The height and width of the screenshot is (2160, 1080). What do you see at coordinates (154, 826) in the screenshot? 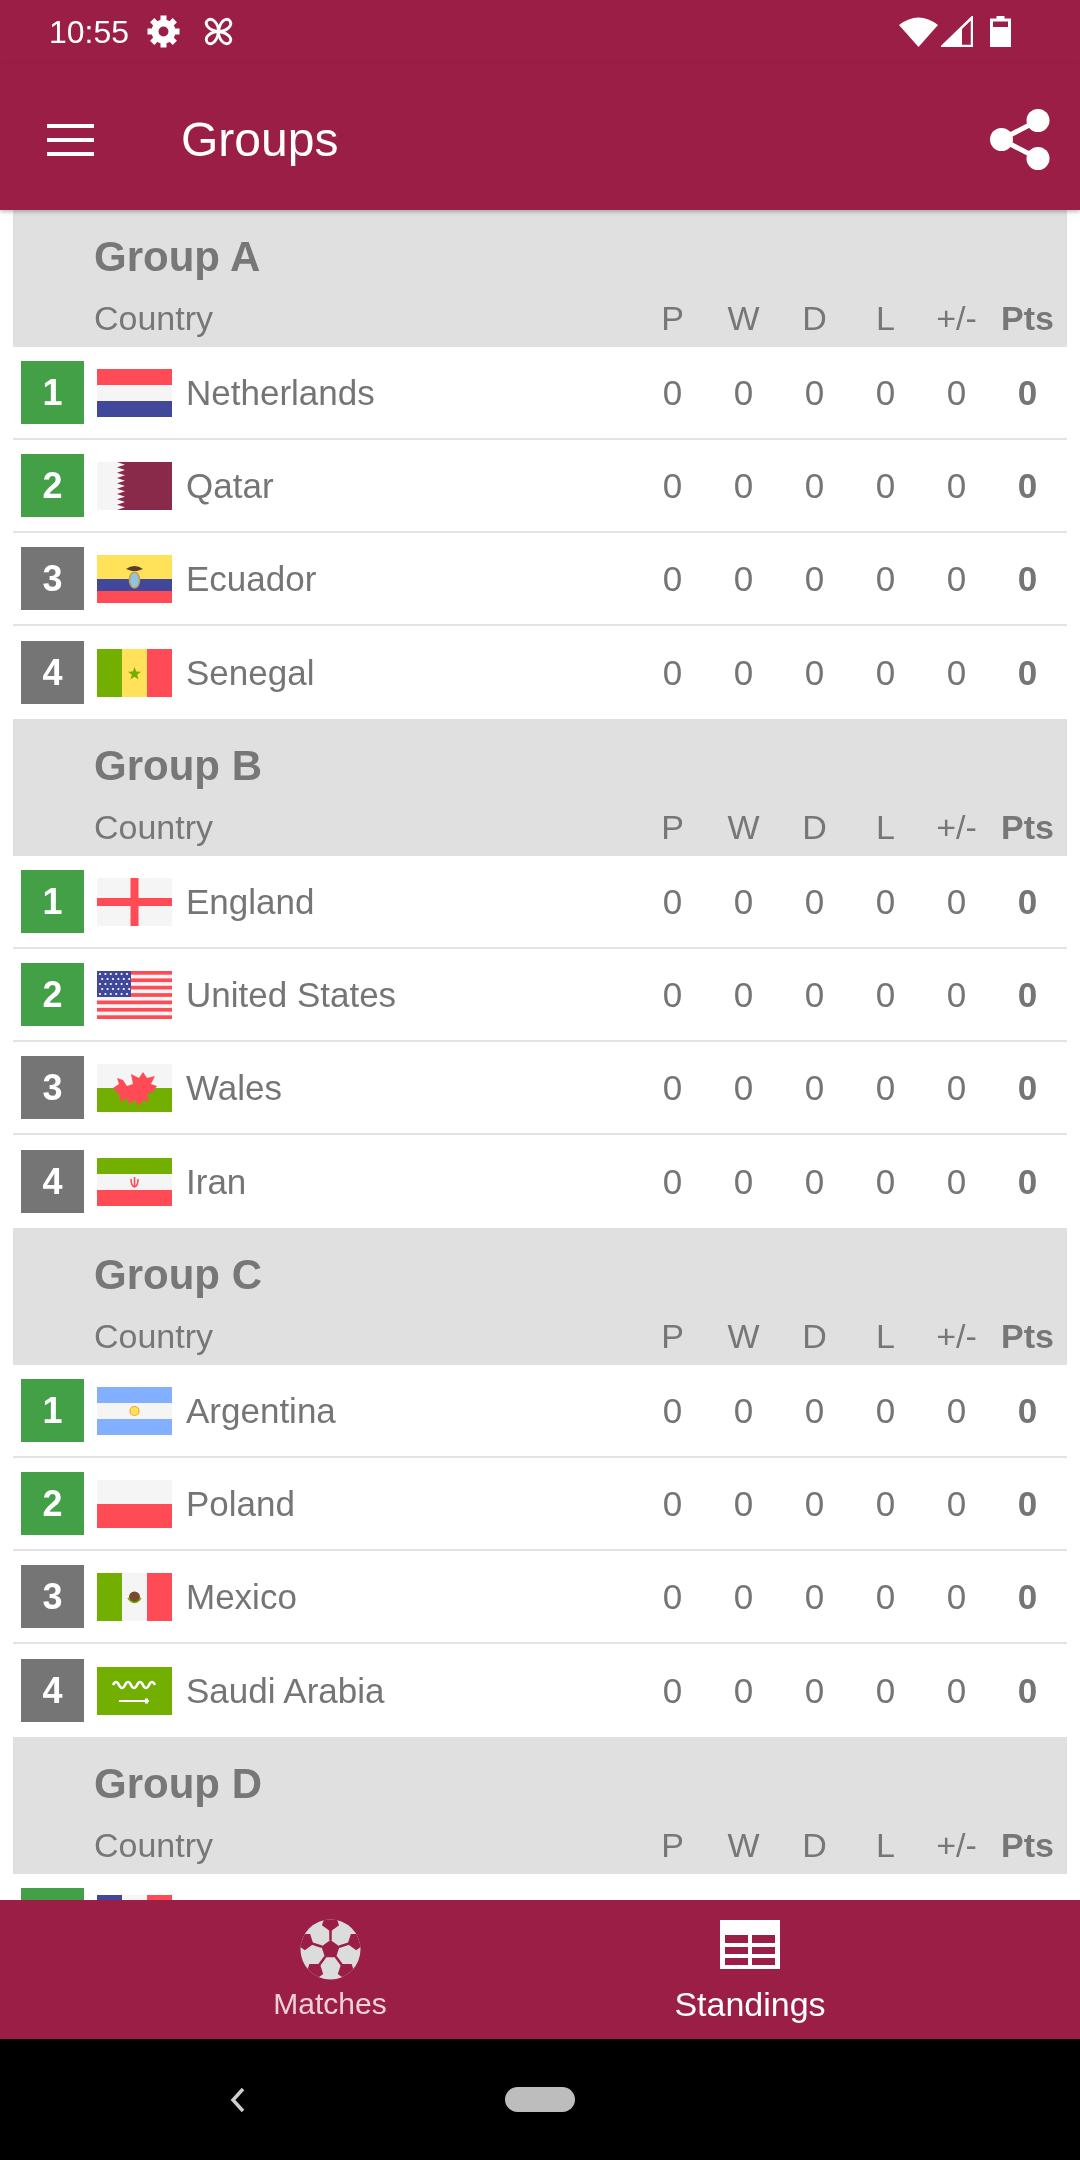
I see `column-header: Country` at bounding box center [154, 826].